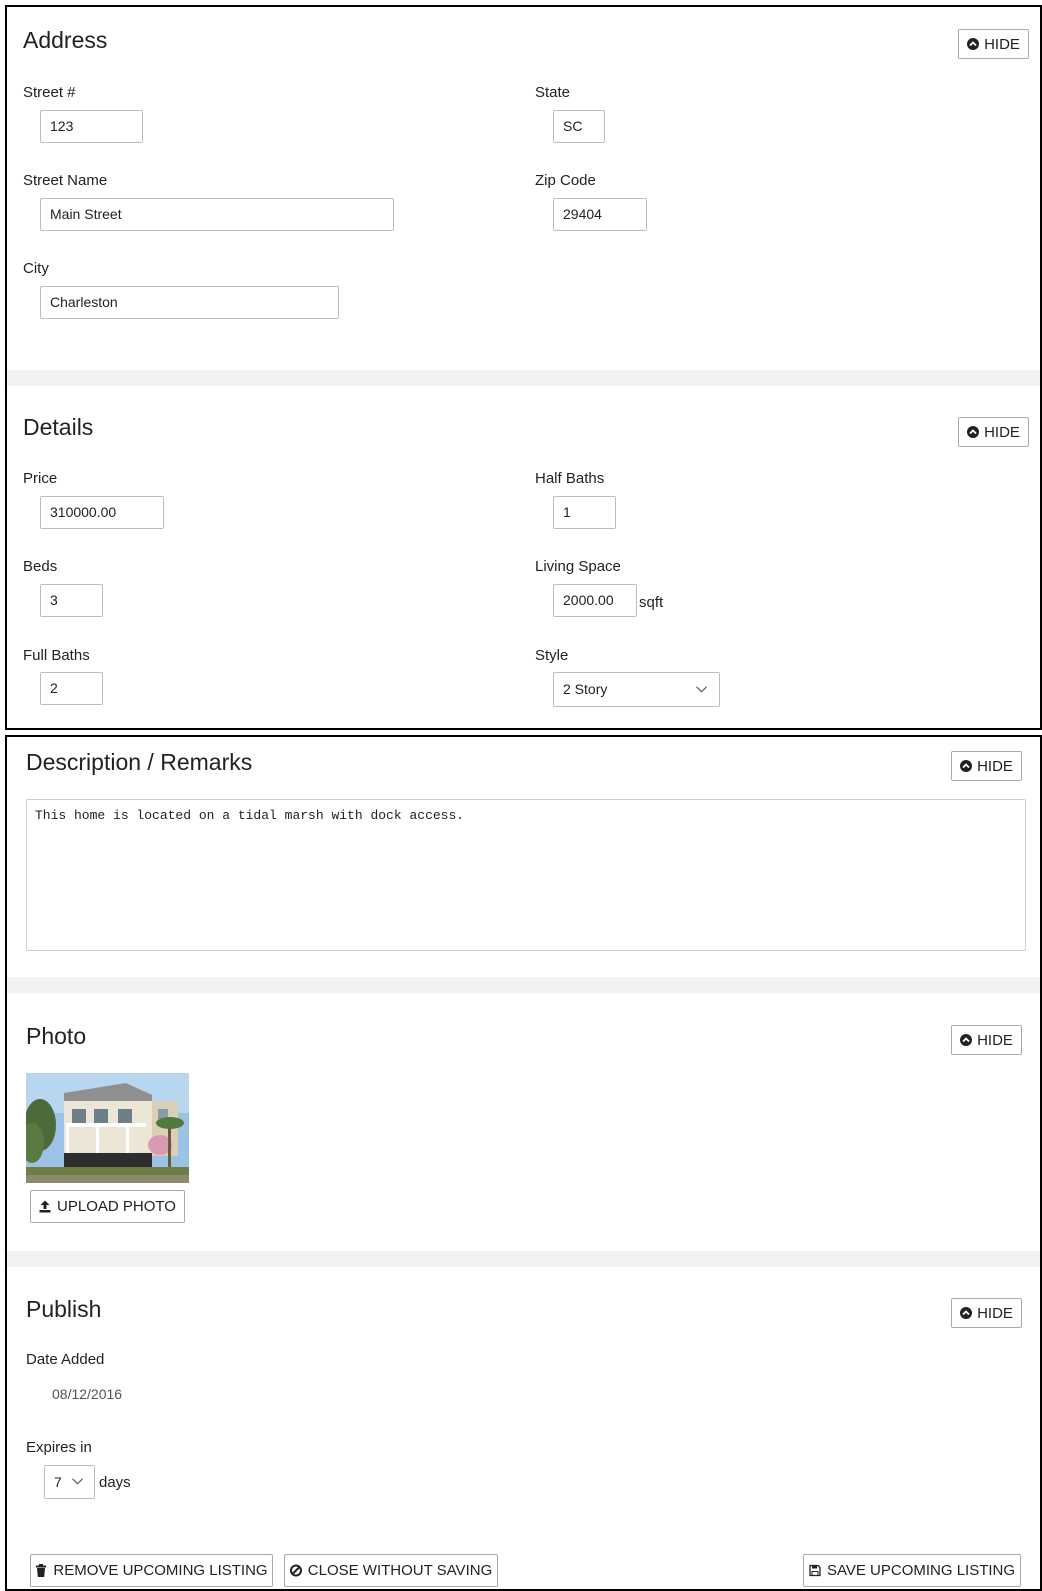  Describe the element at coordinates (595, 600) in the screenshot. I see `living-space-input: 2000.00` at that location.